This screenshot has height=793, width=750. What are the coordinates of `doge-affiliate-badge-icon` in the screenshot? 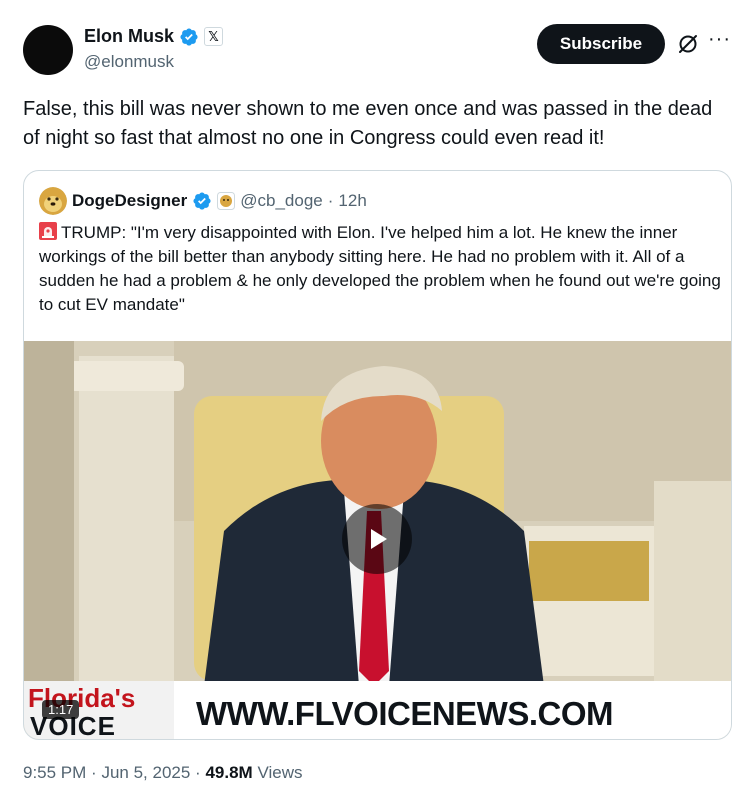 It's located at (226, 201).